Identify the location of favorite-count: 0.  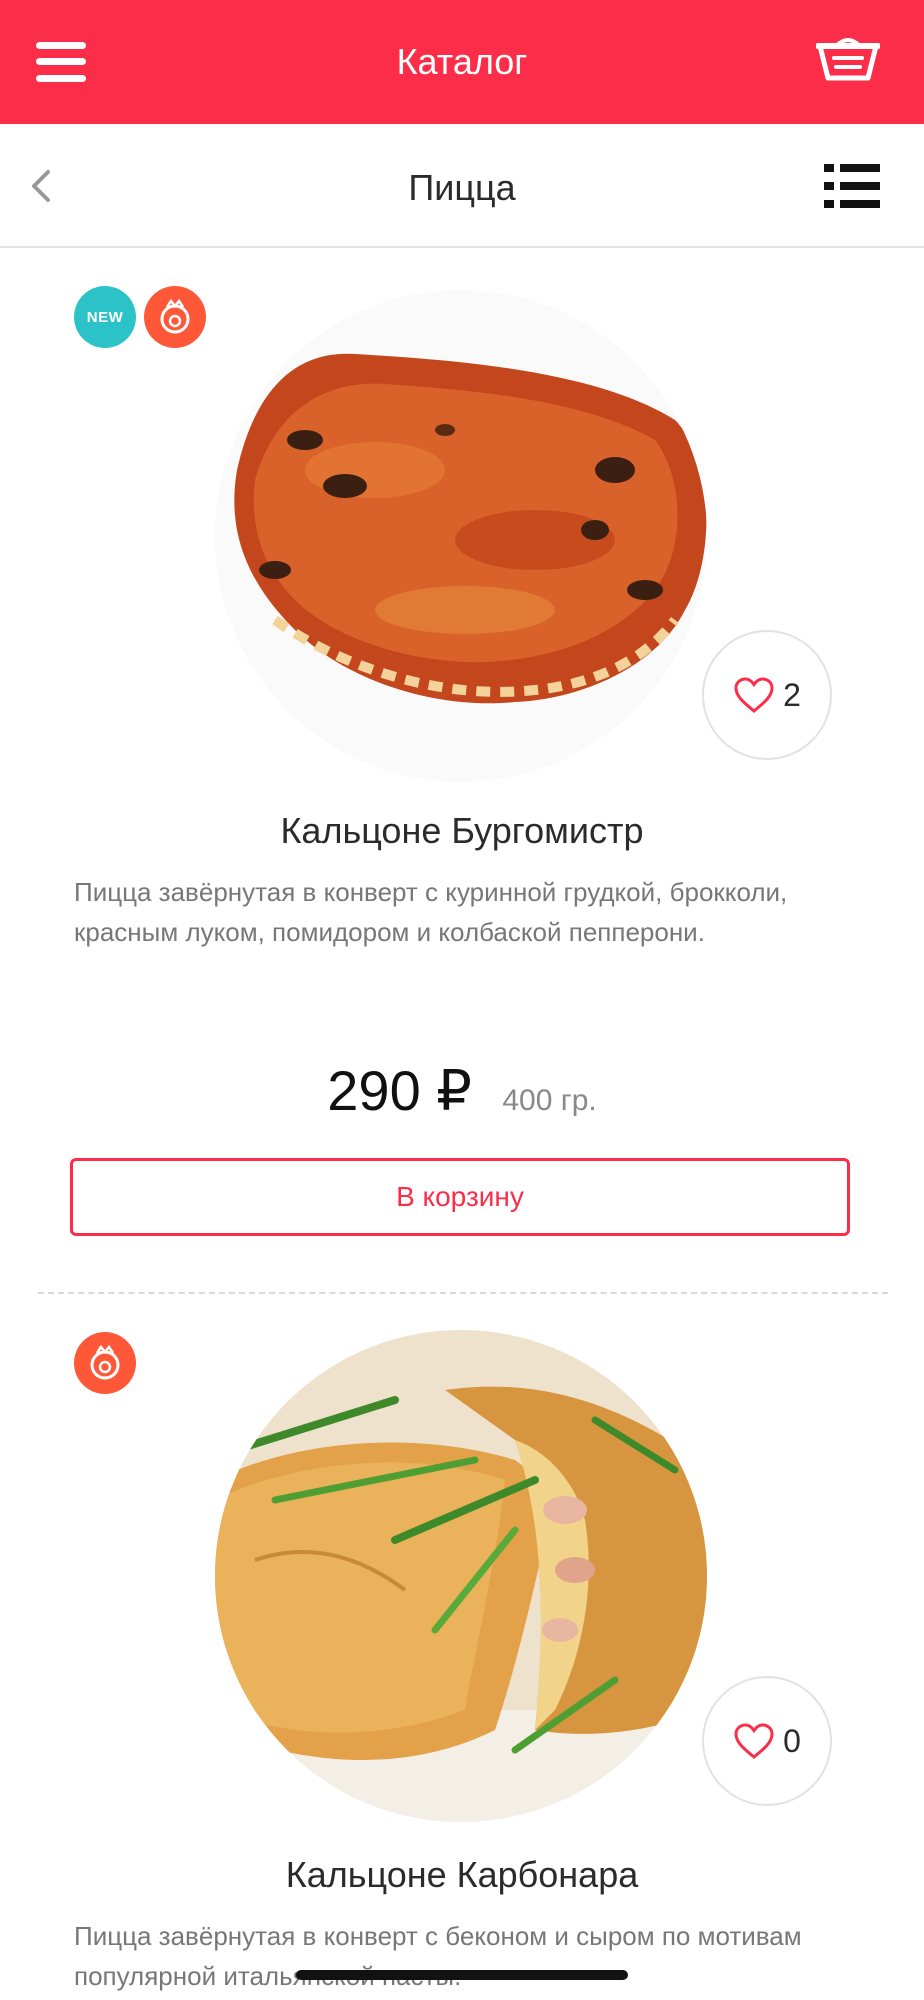
(792, 1740).